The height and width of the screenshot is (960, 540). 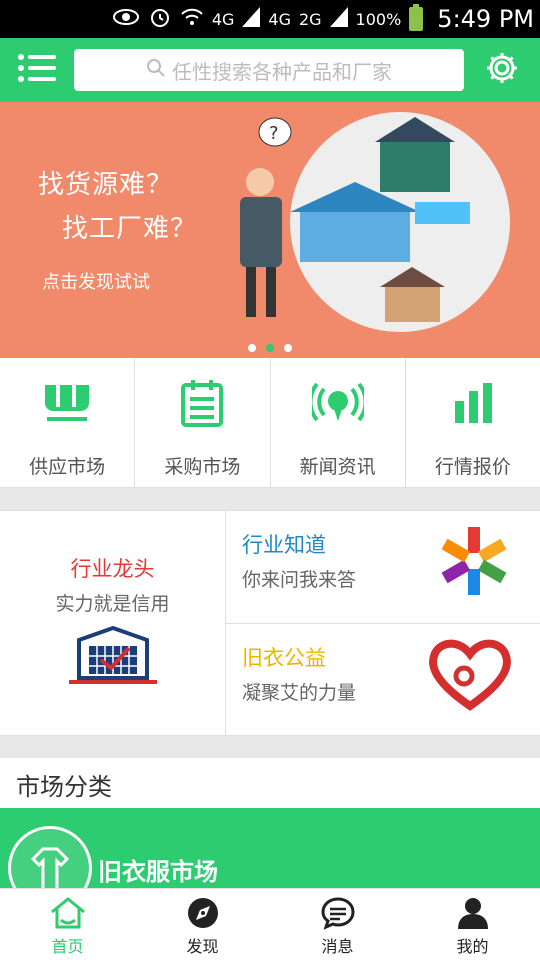 I want to click on top-bar: 任性搜索各种产品和厂家, so click(x=270, y=70).